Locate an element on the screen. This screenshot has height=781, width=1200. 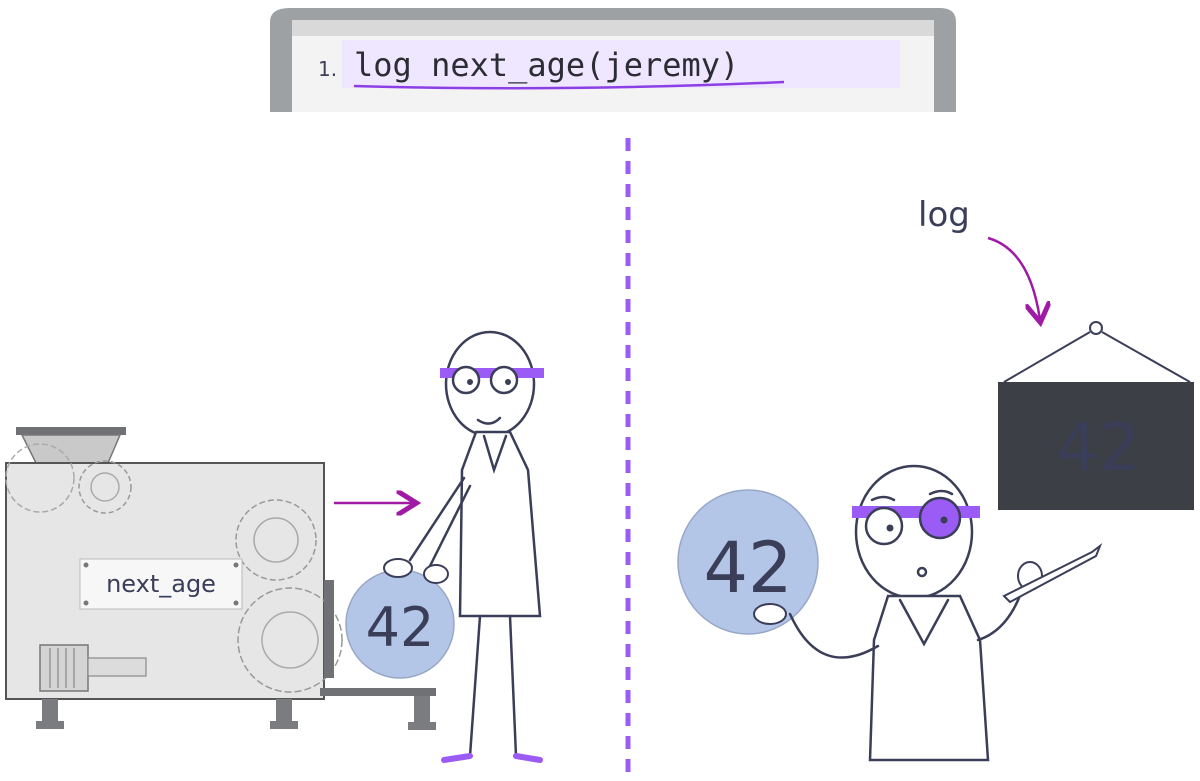
output-board: 42 is located at coordinates (1096, 415).